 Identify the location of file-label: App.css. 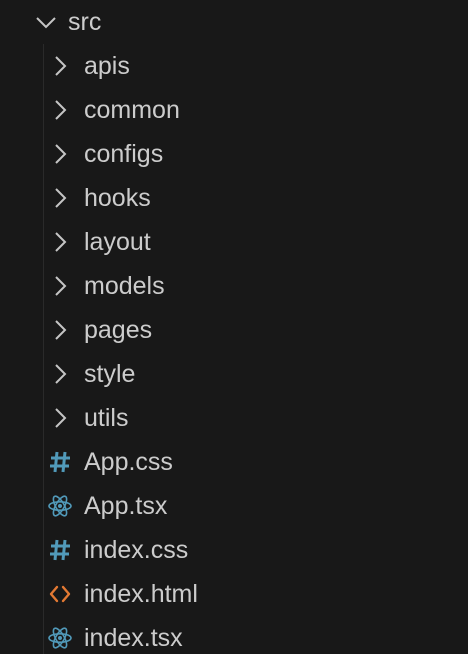
(128, 462).